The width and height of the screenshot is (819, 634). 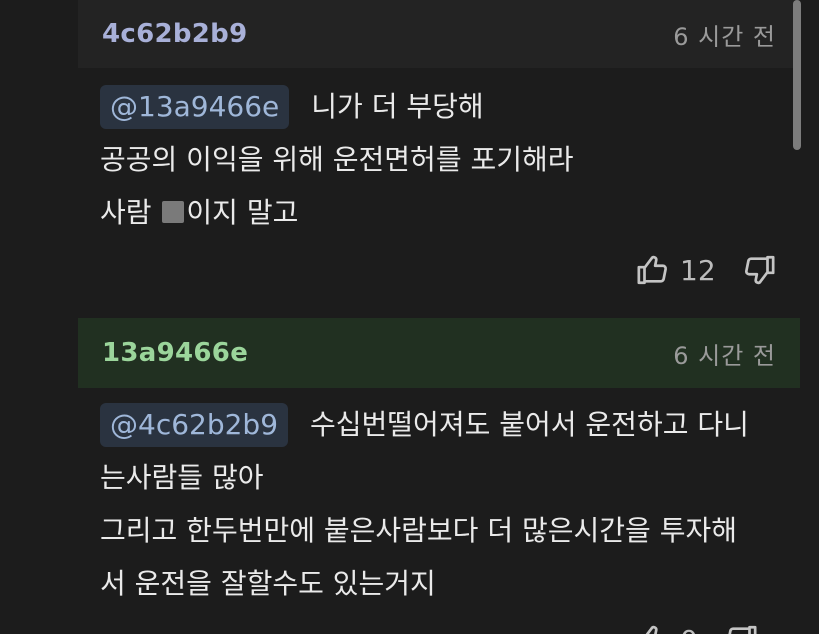 I want to click on comment-actions: 12, so click(x=706, y=270).